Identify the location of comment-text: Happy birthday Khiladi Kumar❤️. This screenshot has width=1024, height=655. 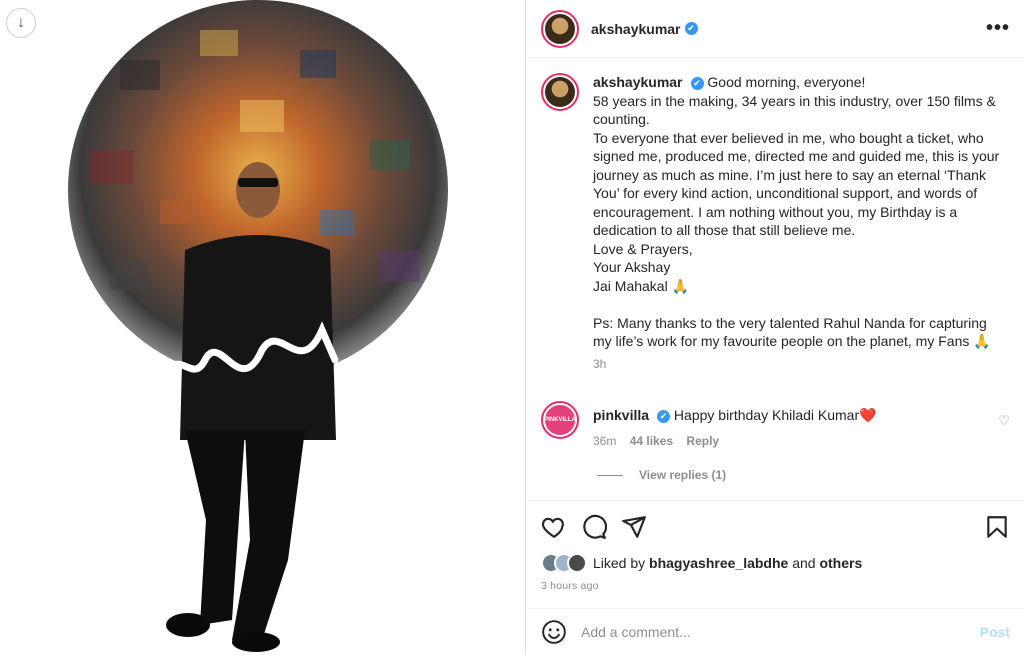
(775, 415).